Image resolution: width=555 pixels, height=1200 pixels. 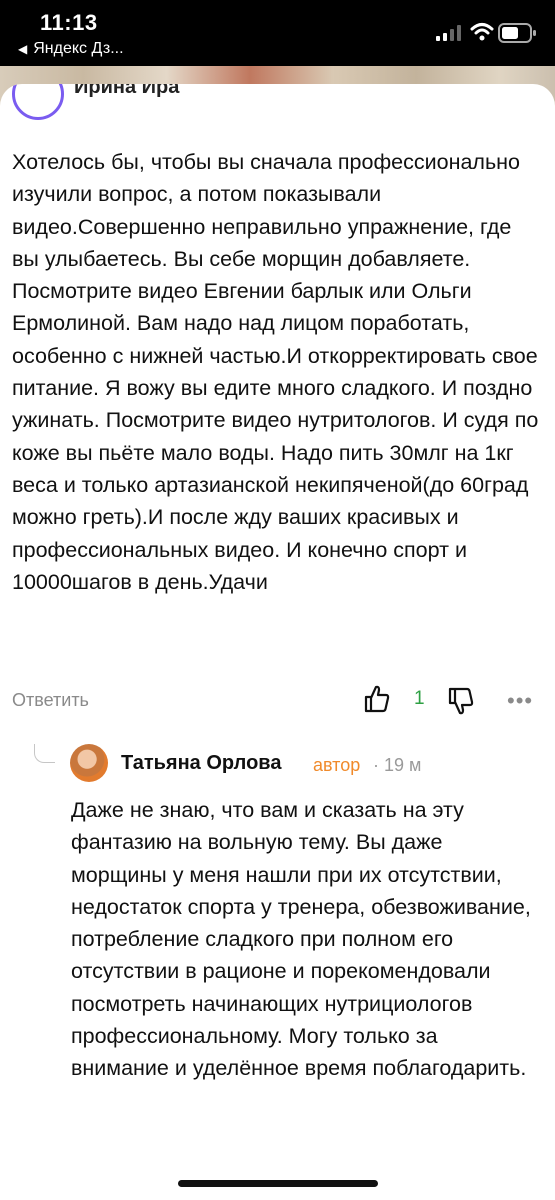 I want to click on reply-timestamp: · 19 м, so click(x=397, y=765).